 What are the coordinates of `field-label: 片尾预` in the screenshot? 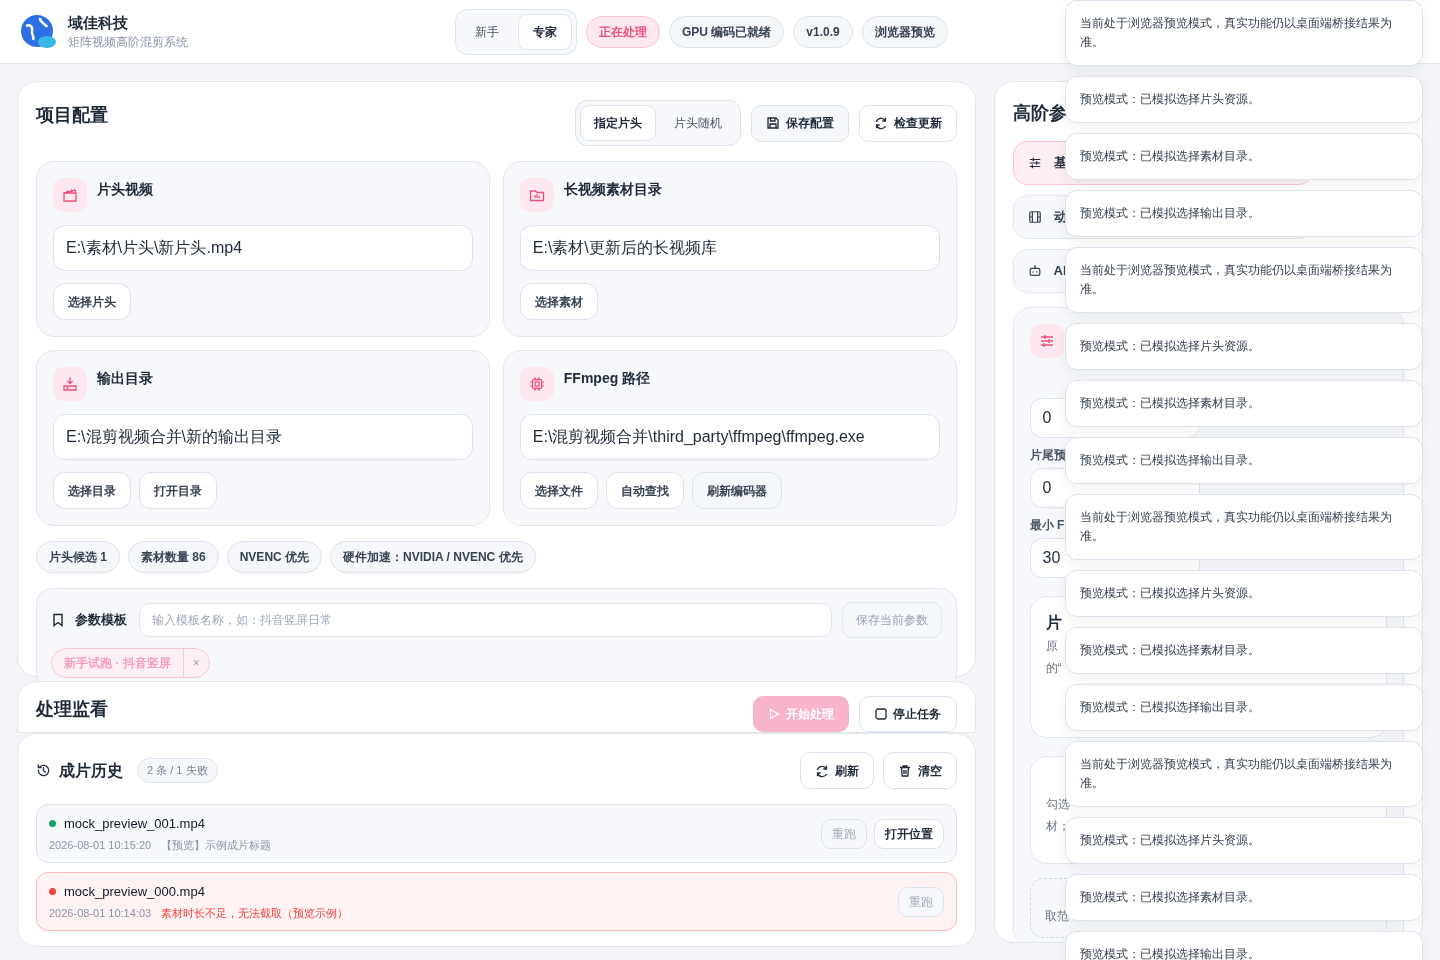 It's located at (1047, 455).